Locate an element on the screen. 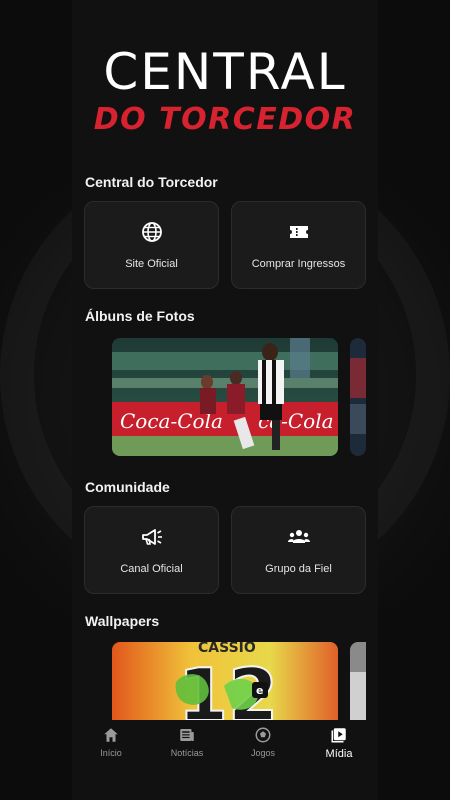 The width and height of the screenshot is (450, 800). grupo-da-fiel-label: Grupo da Fiel is located at coordinates (298, 569).